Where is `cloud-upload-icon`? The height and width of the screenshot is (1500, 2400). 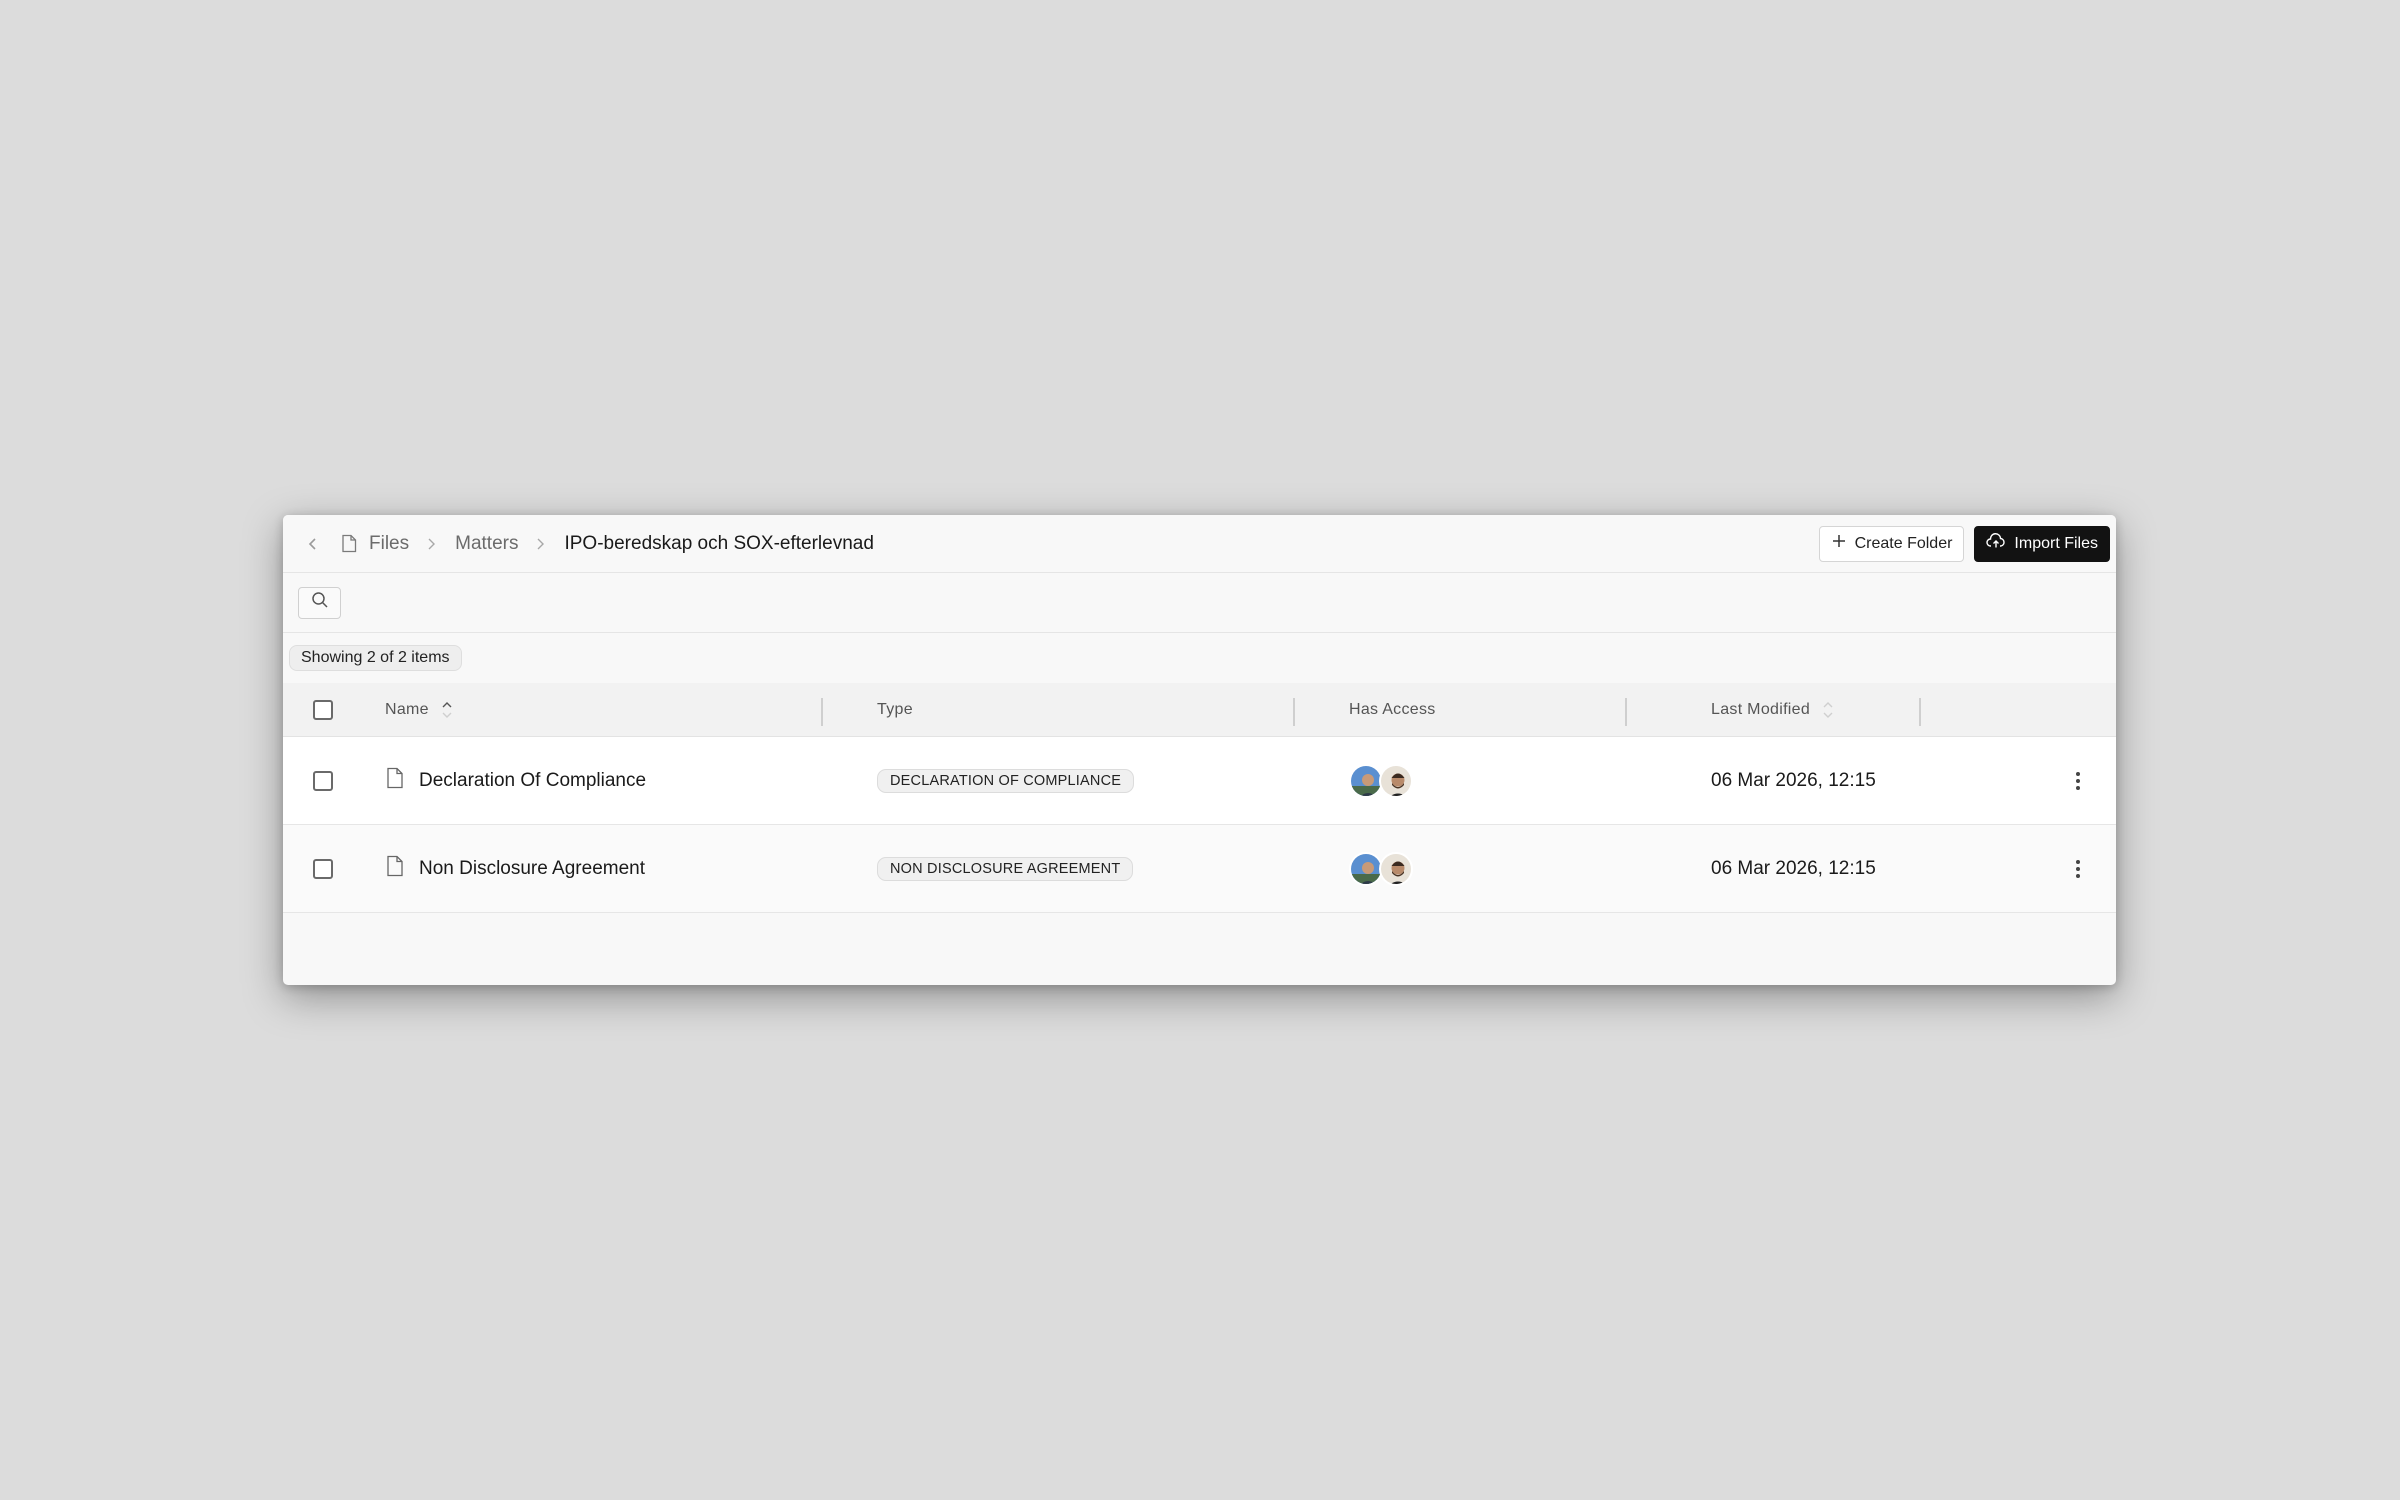
cloud-upload-icon is located at coordinates (1996, 543).